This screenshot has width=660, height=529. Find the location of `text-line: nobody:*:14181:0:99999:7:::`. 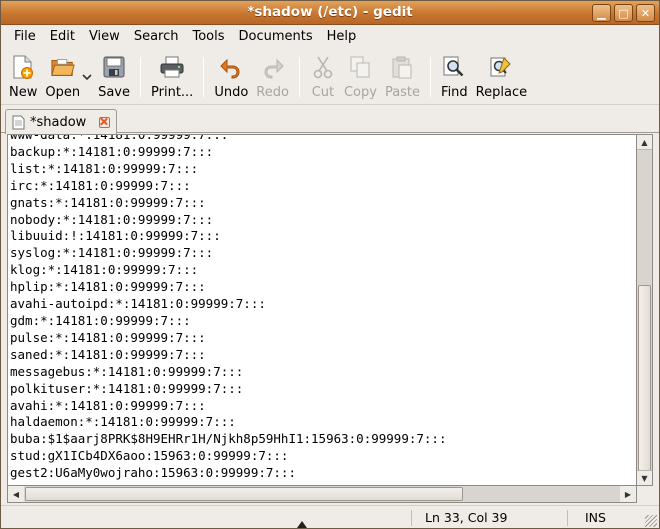

text-line: nobody:*:14181:0:99999:7::: is located at coordinates (112, 219).